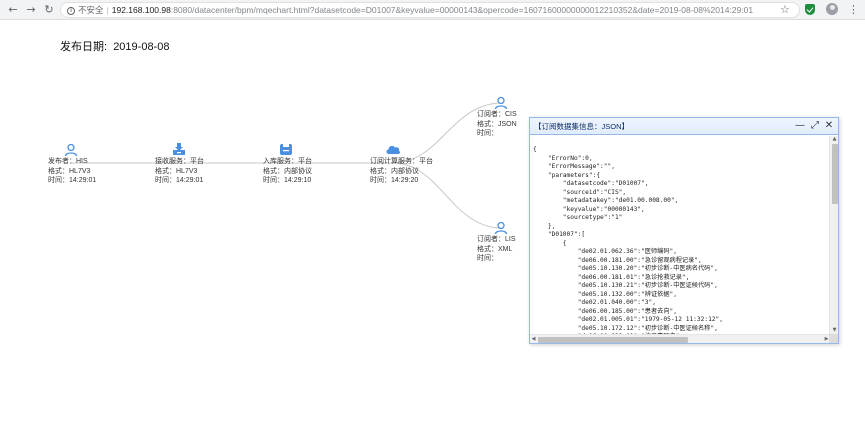  Describe the element at coordinates (287, 180) in the screenshot. I see `node-time: 时间：14:29:10` at that location.